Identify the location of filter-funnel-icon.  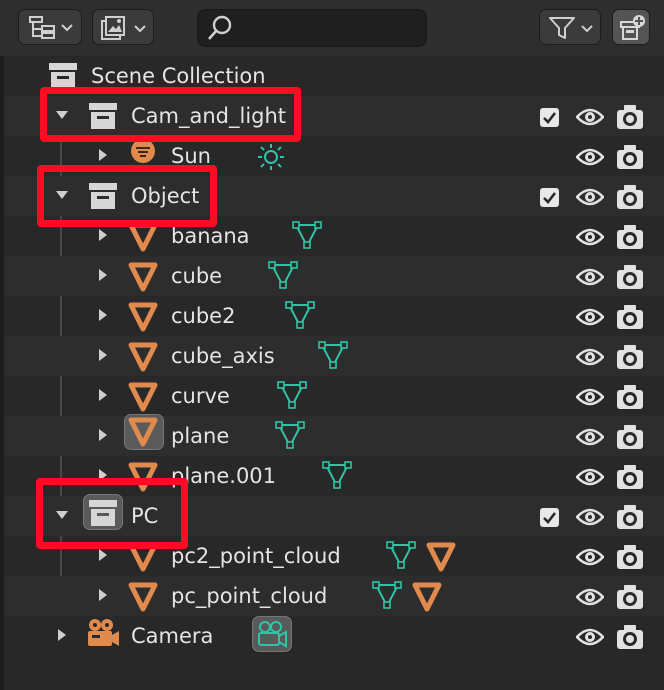
(571, 28).